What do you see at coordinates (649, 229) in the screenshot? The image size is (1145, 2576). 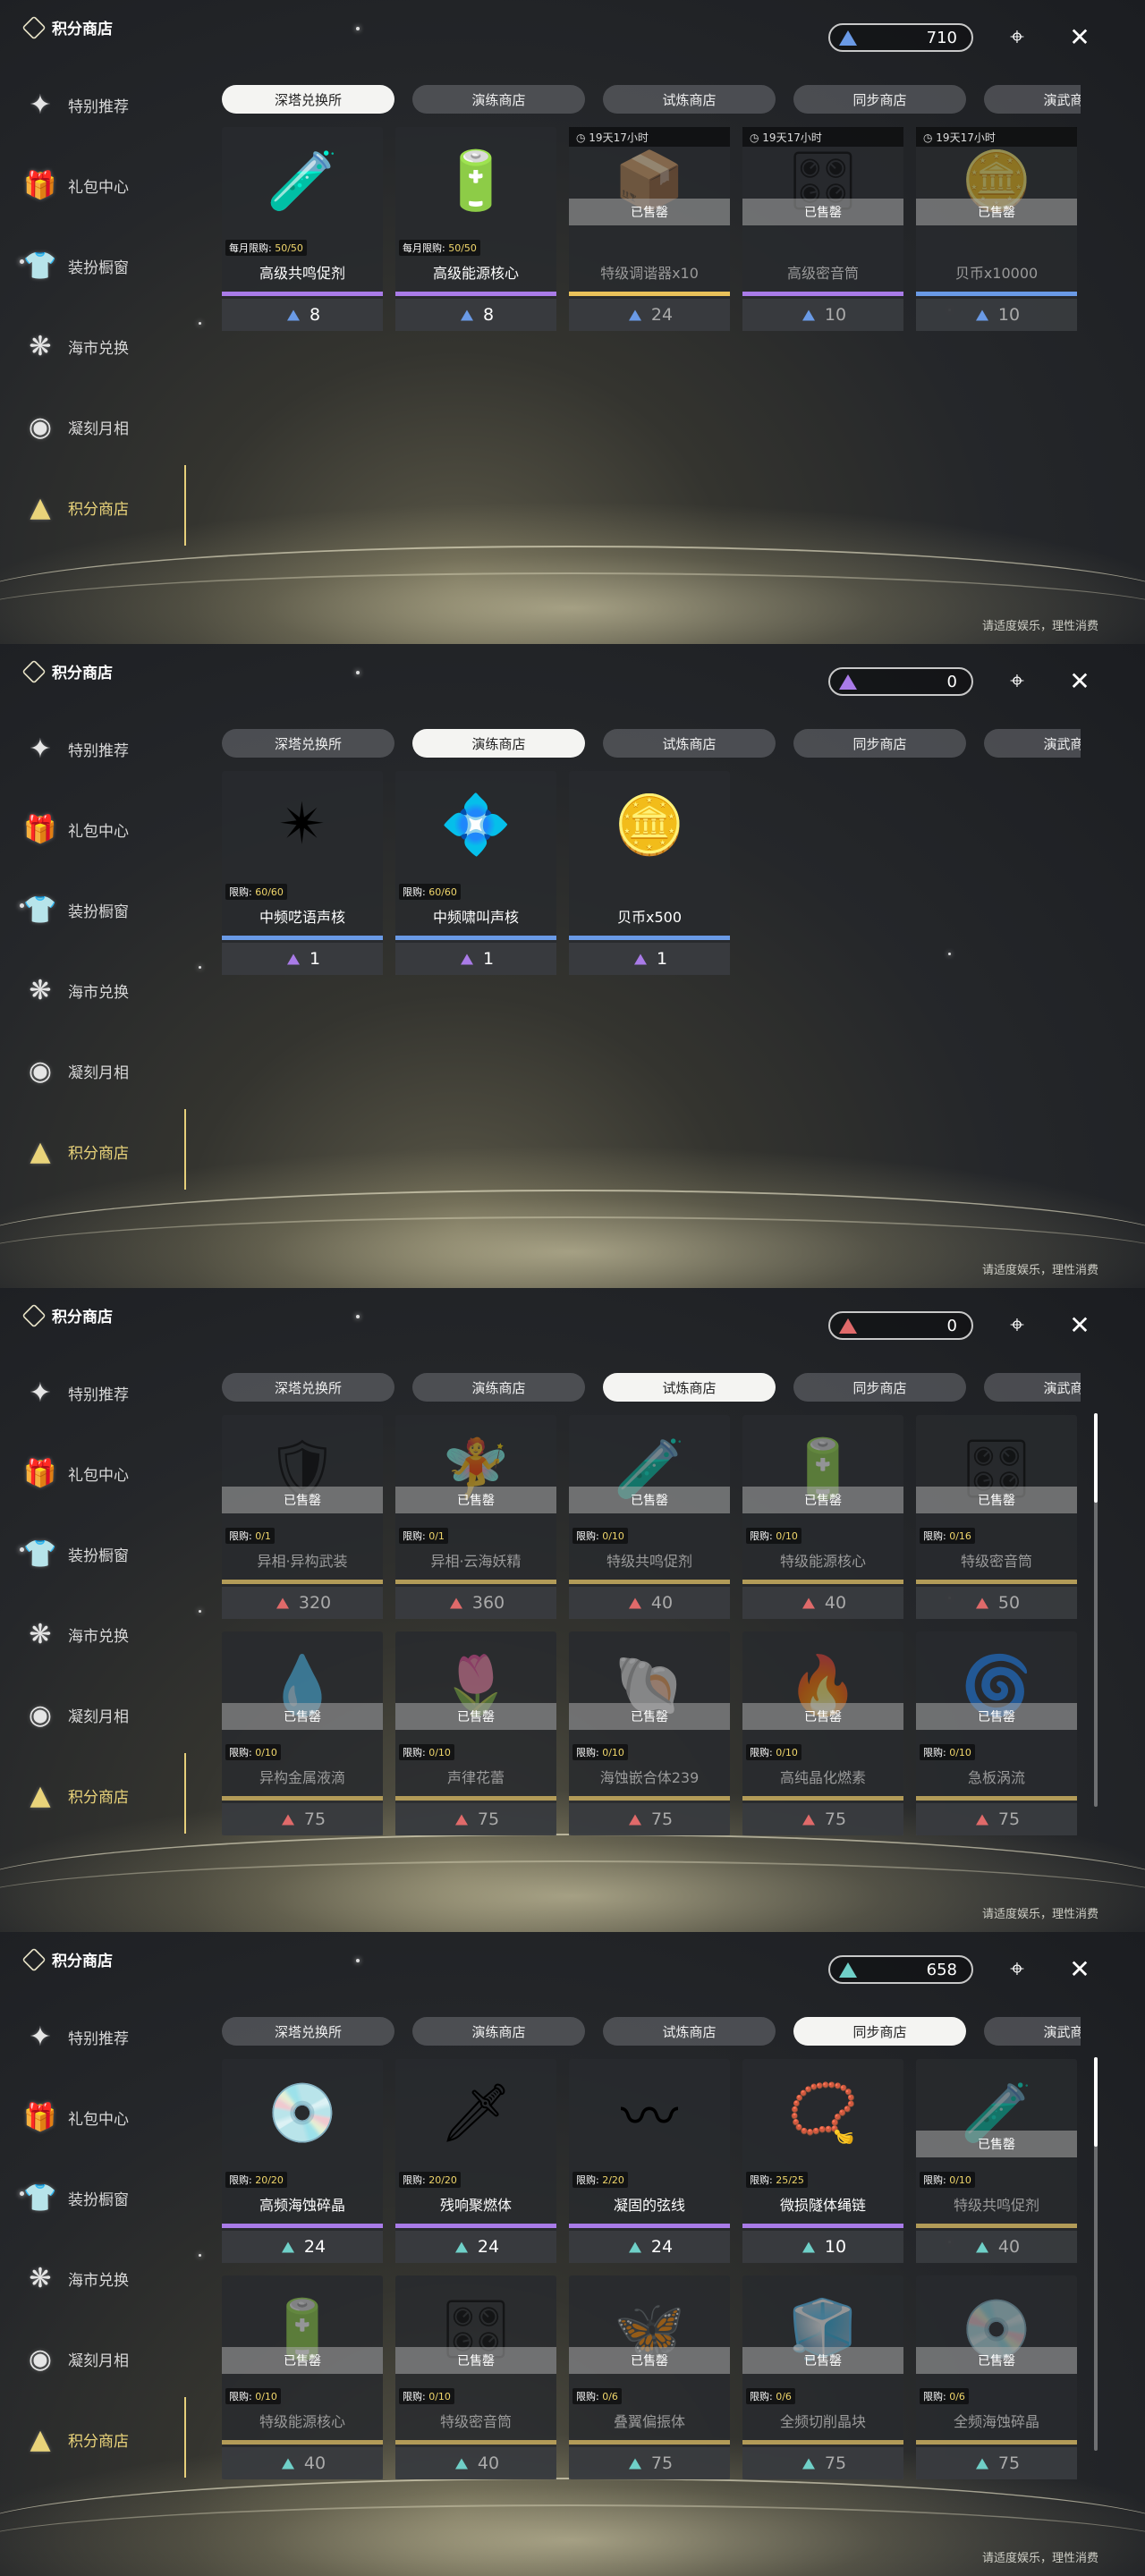 I see `shop-item-card: 📦 ◷ 19天17小时 已售罄 特级调谐器x10 24` at bounding box center [649, 229].